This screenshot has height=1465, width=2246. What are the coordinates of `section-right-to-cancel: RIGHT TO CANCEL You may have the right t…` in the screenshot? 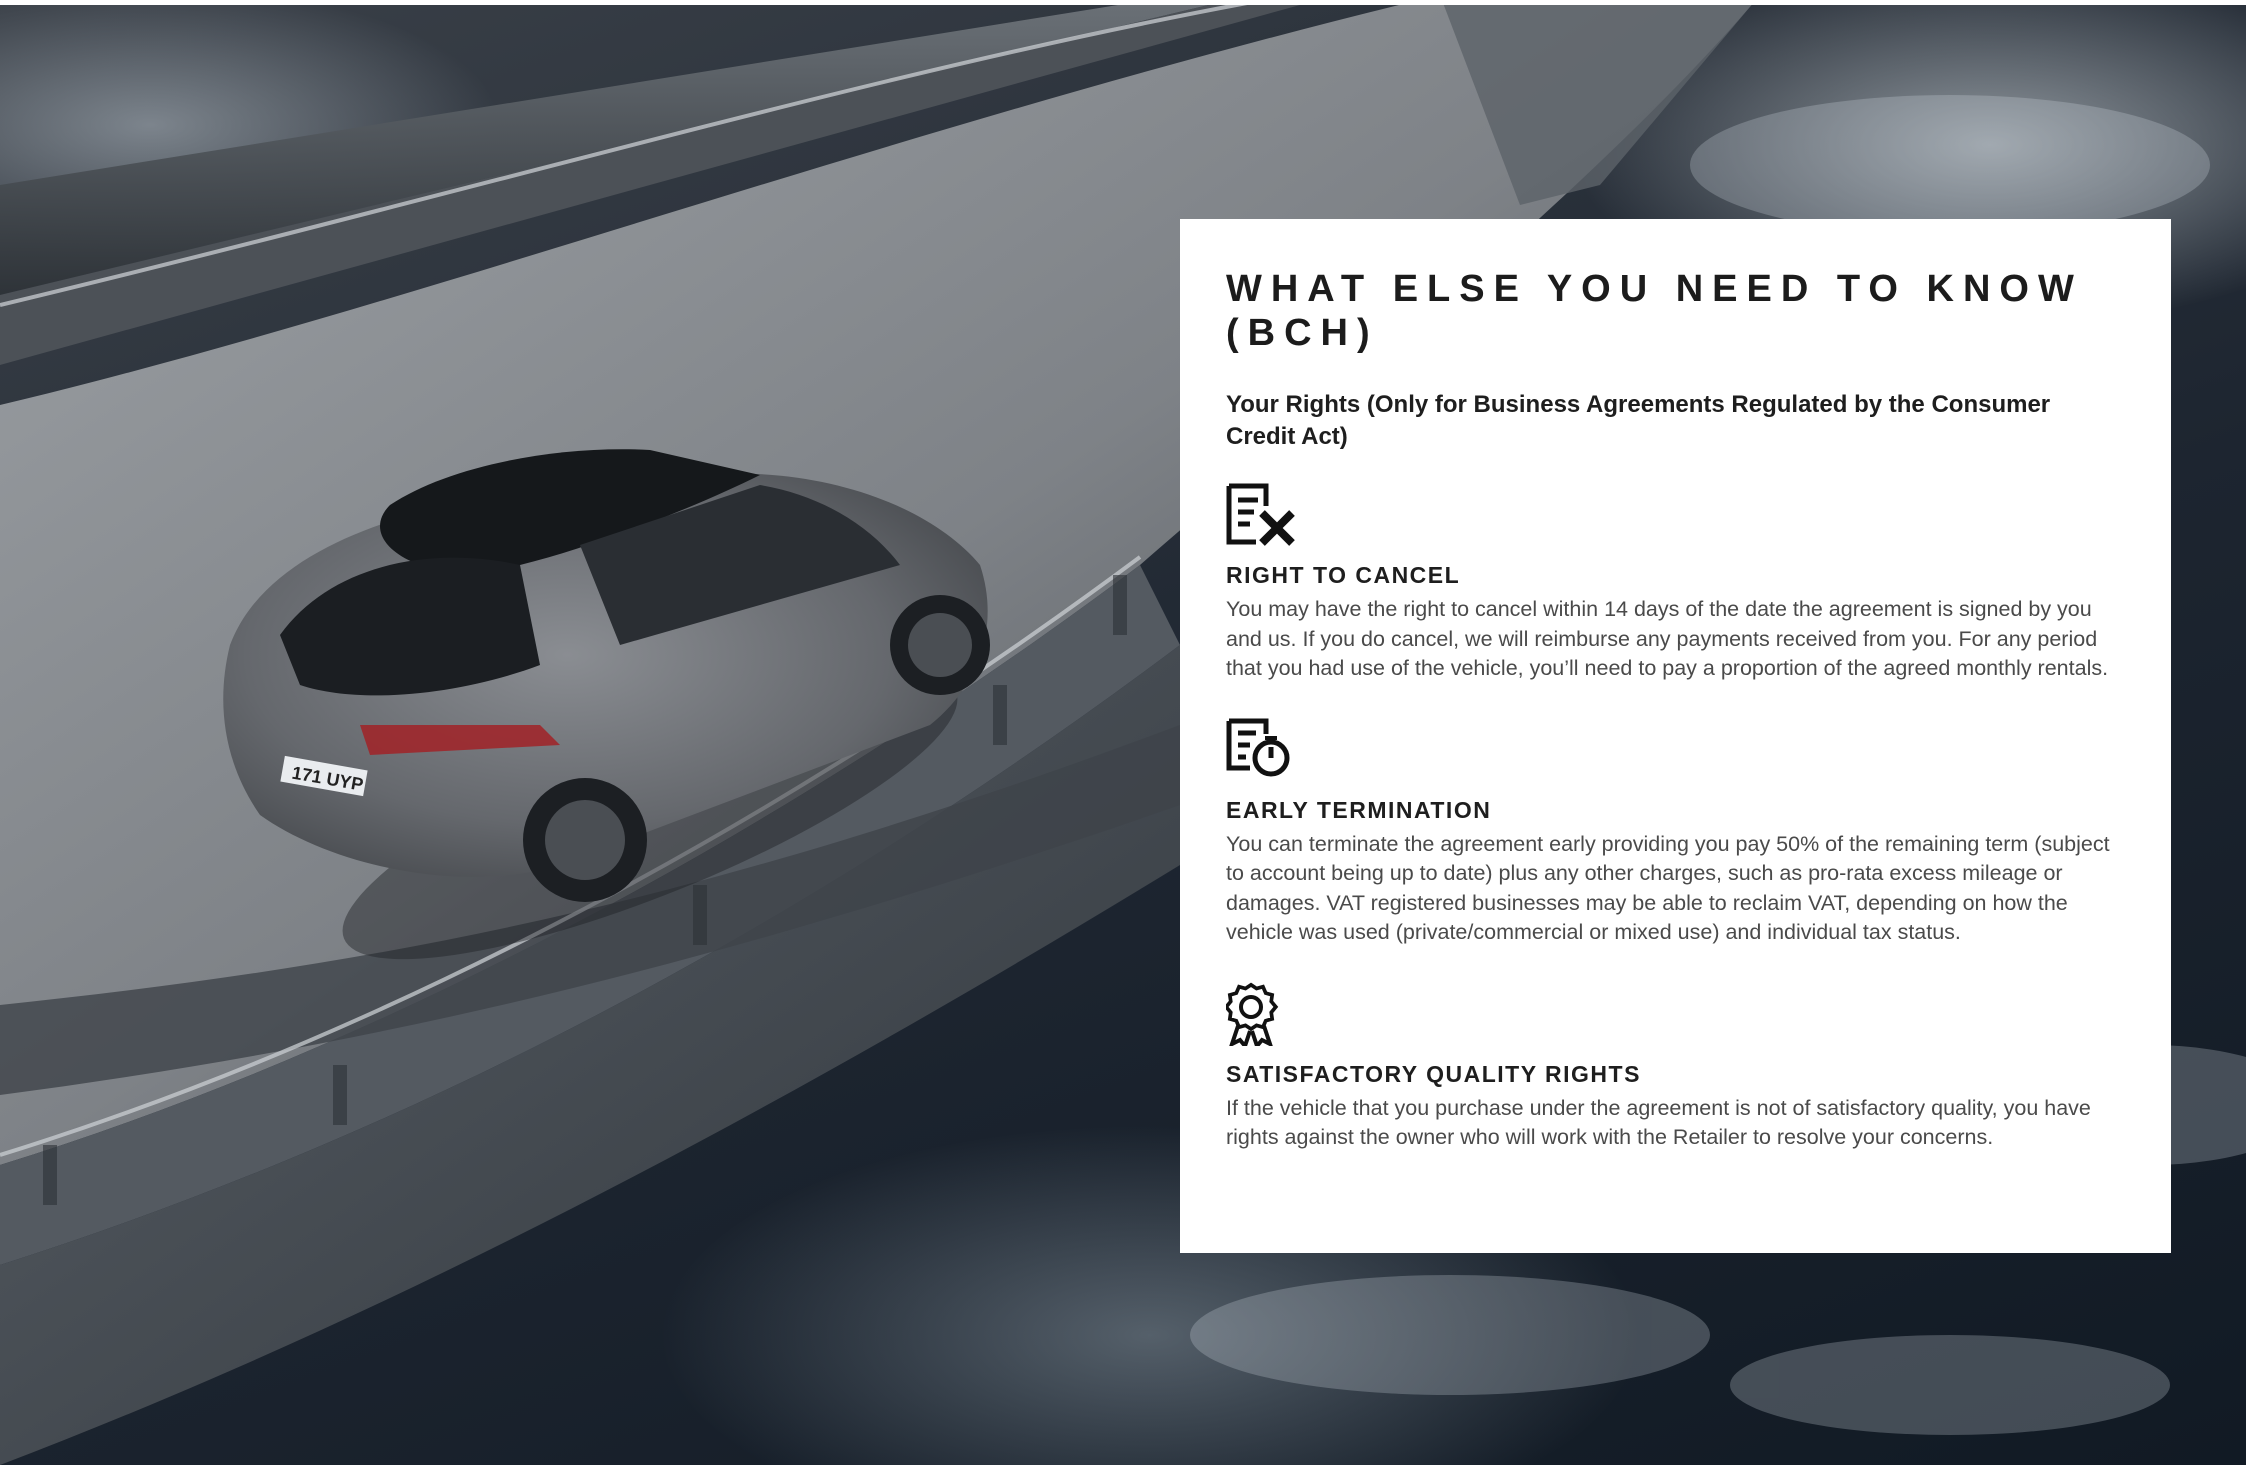 It's located at (1675, 583).